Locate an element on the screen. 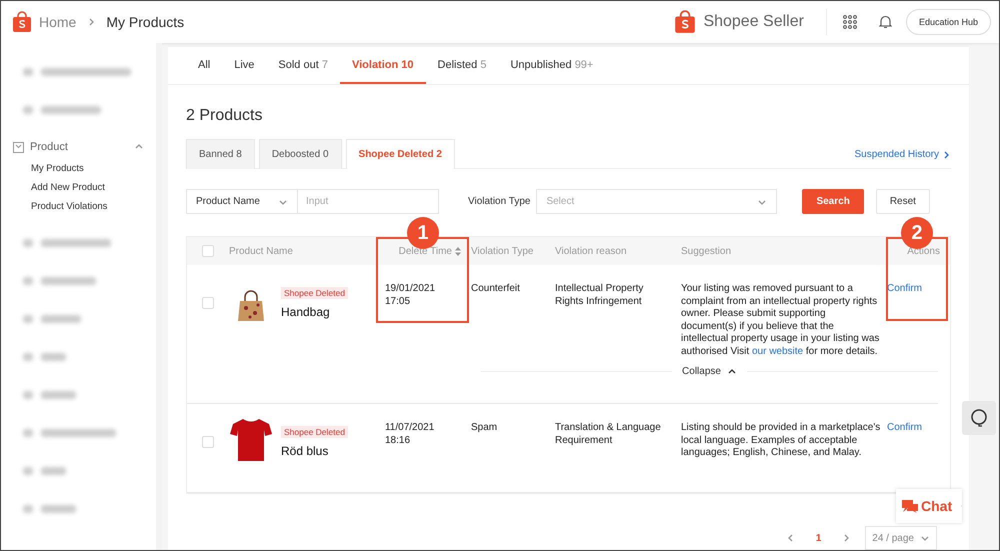 The width and height of the screenshot is (1000, 551). products-heading: 2 Products is located at coordinates (225, 116).